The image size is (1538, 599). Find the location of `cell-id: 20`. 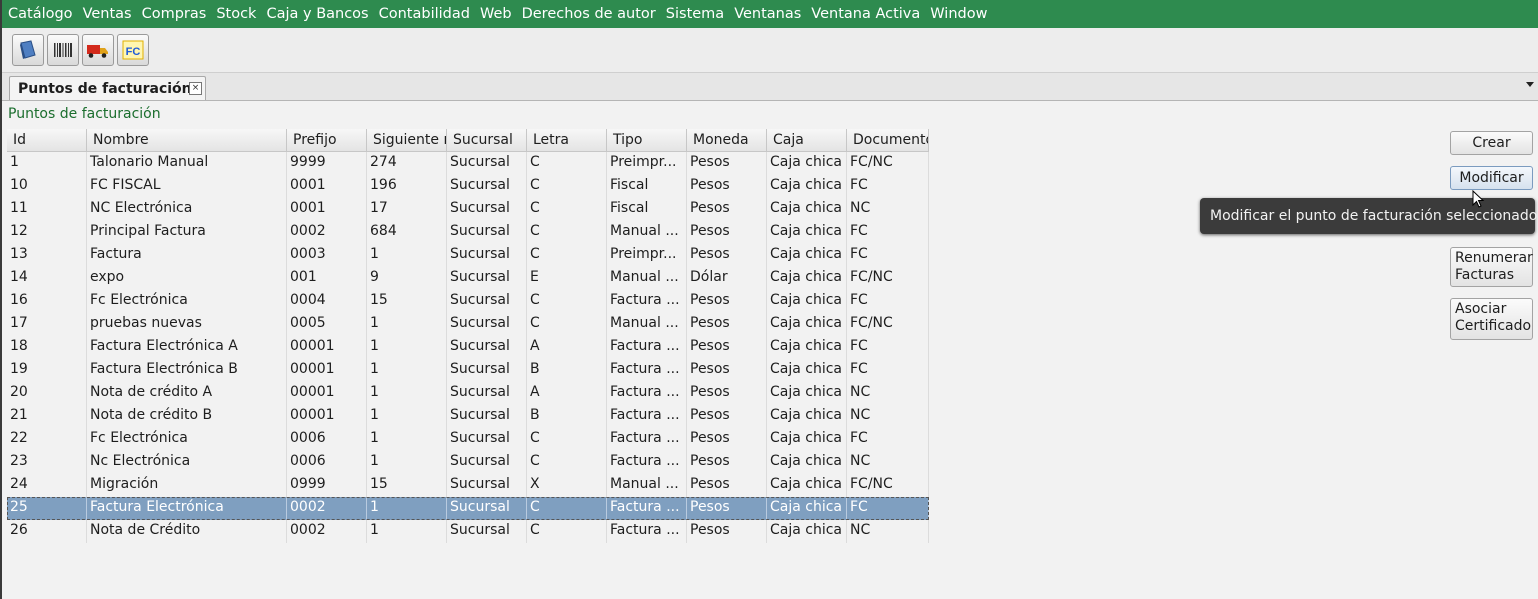

cell-id: 20 is located at coordinates (47, 393).